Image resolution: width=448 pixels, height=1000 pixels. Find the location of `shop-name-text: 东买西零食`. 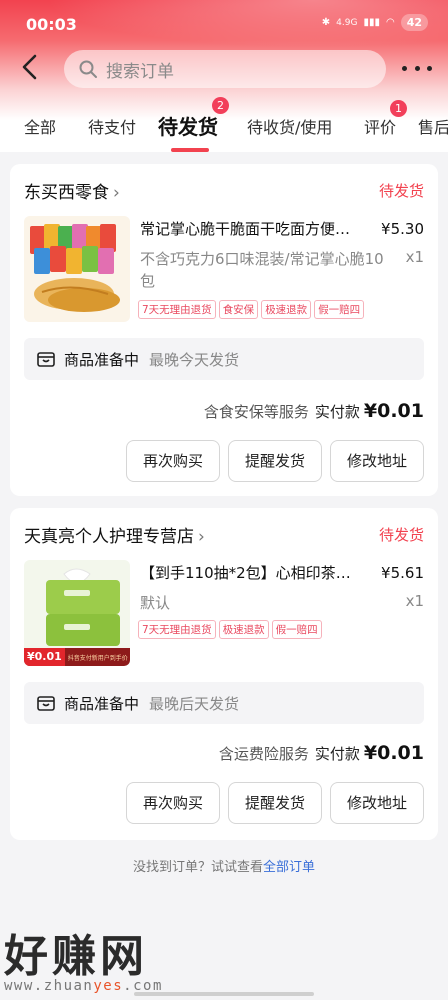

shop-name-text: 东买西零食 is located at coordinates (66, 193).